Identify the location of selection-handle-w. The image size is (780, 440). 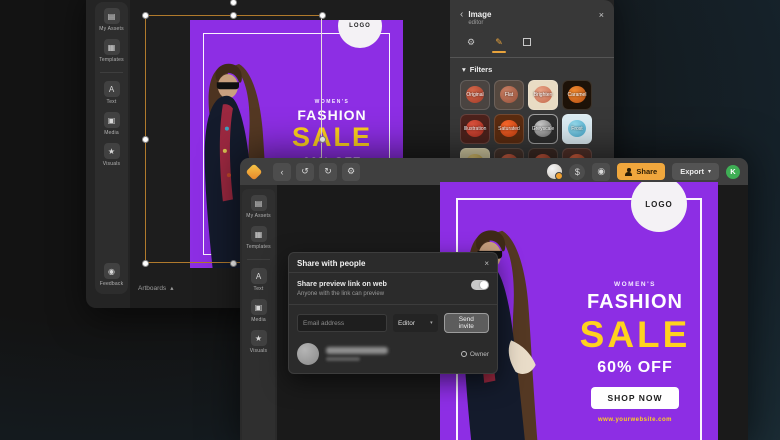
(145, 139).